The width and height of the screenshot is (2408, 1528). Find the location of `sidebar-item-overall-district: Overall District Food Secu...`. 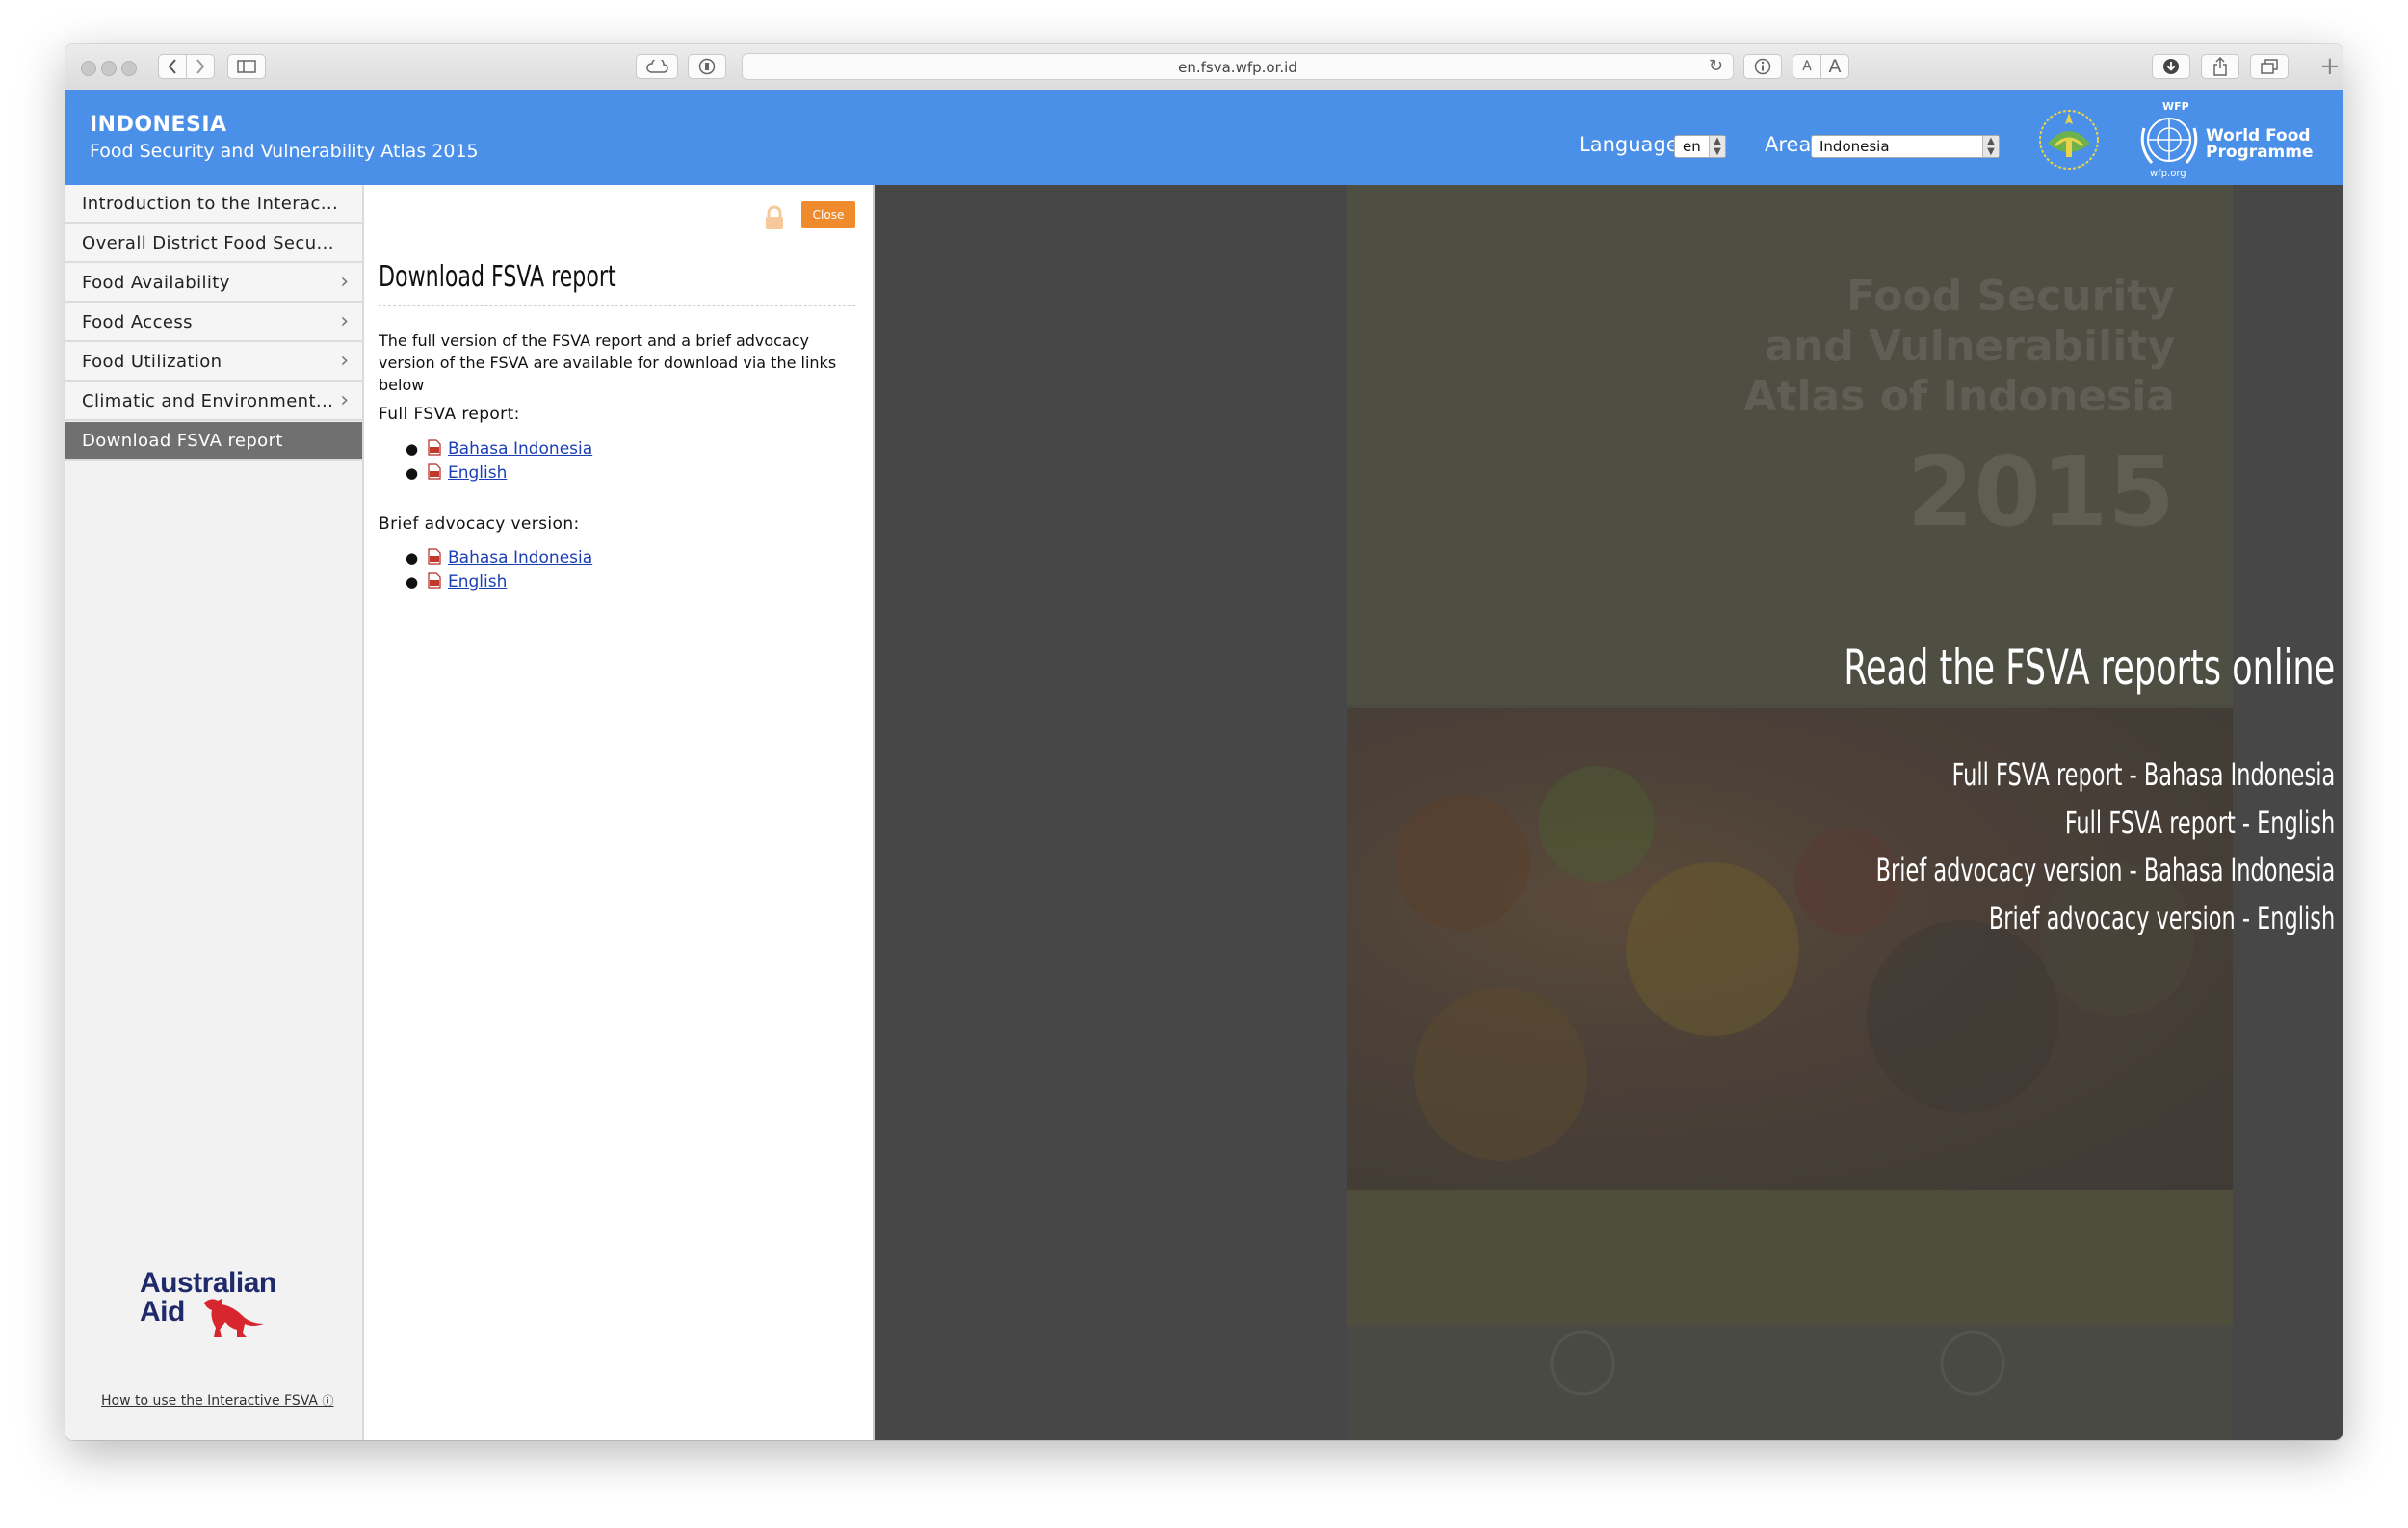

sidebar-item-overall-district: Overall District Food Secu... is located at coordinates (213, 243).